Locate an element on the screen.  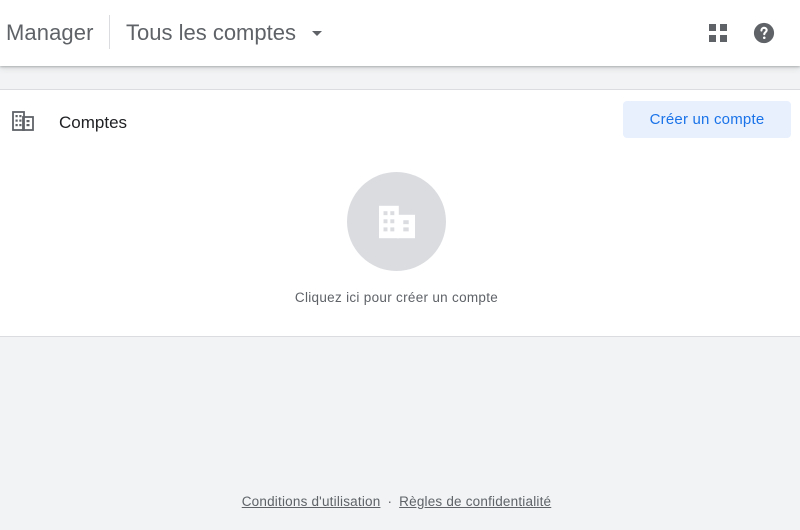
account-selector: Tous les comptes is located at coordinates (224, 33).